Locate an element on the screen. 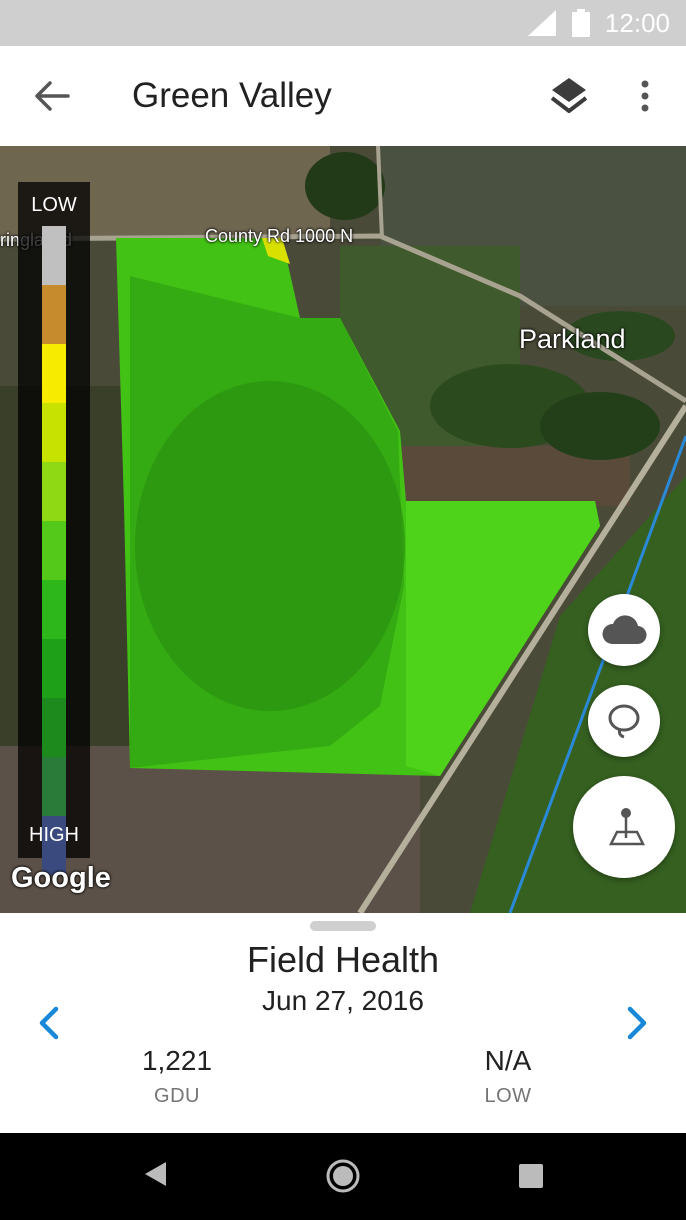 This screenshot has height=1220, width=686. lasso-button is located at coordinates (624, 721).